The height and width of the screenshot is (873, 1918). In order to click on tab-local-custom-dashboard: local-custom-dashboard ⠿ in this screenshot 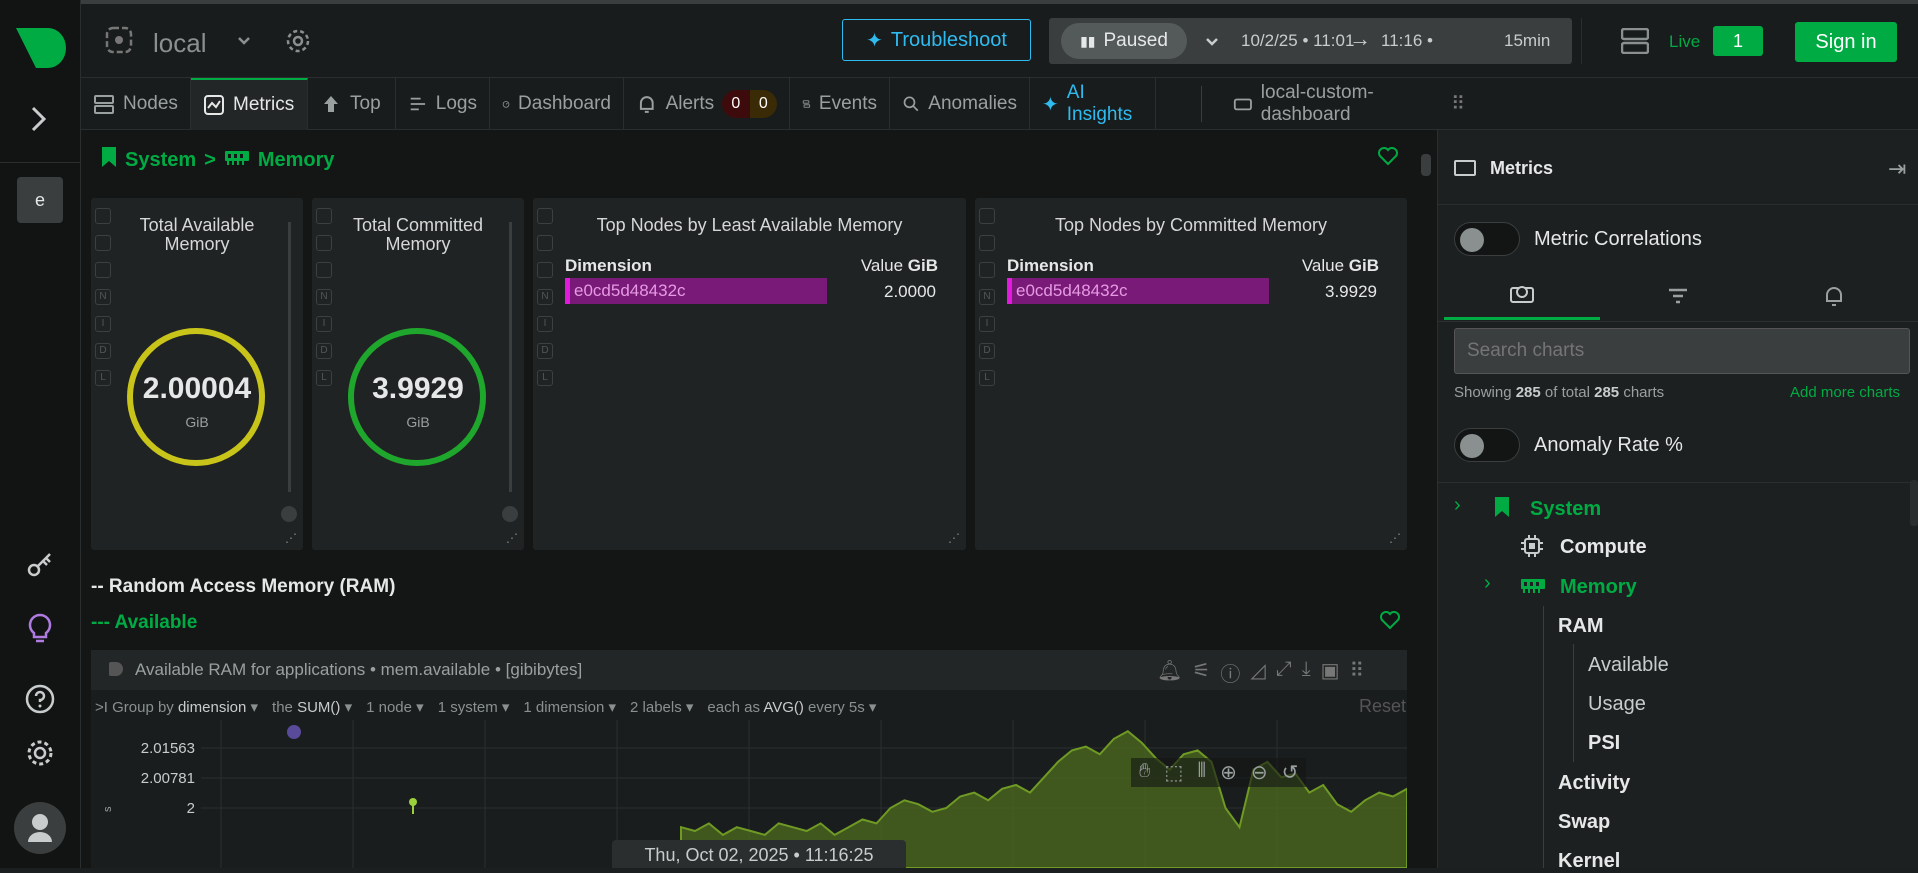, I will do `click(1349, 104)`.